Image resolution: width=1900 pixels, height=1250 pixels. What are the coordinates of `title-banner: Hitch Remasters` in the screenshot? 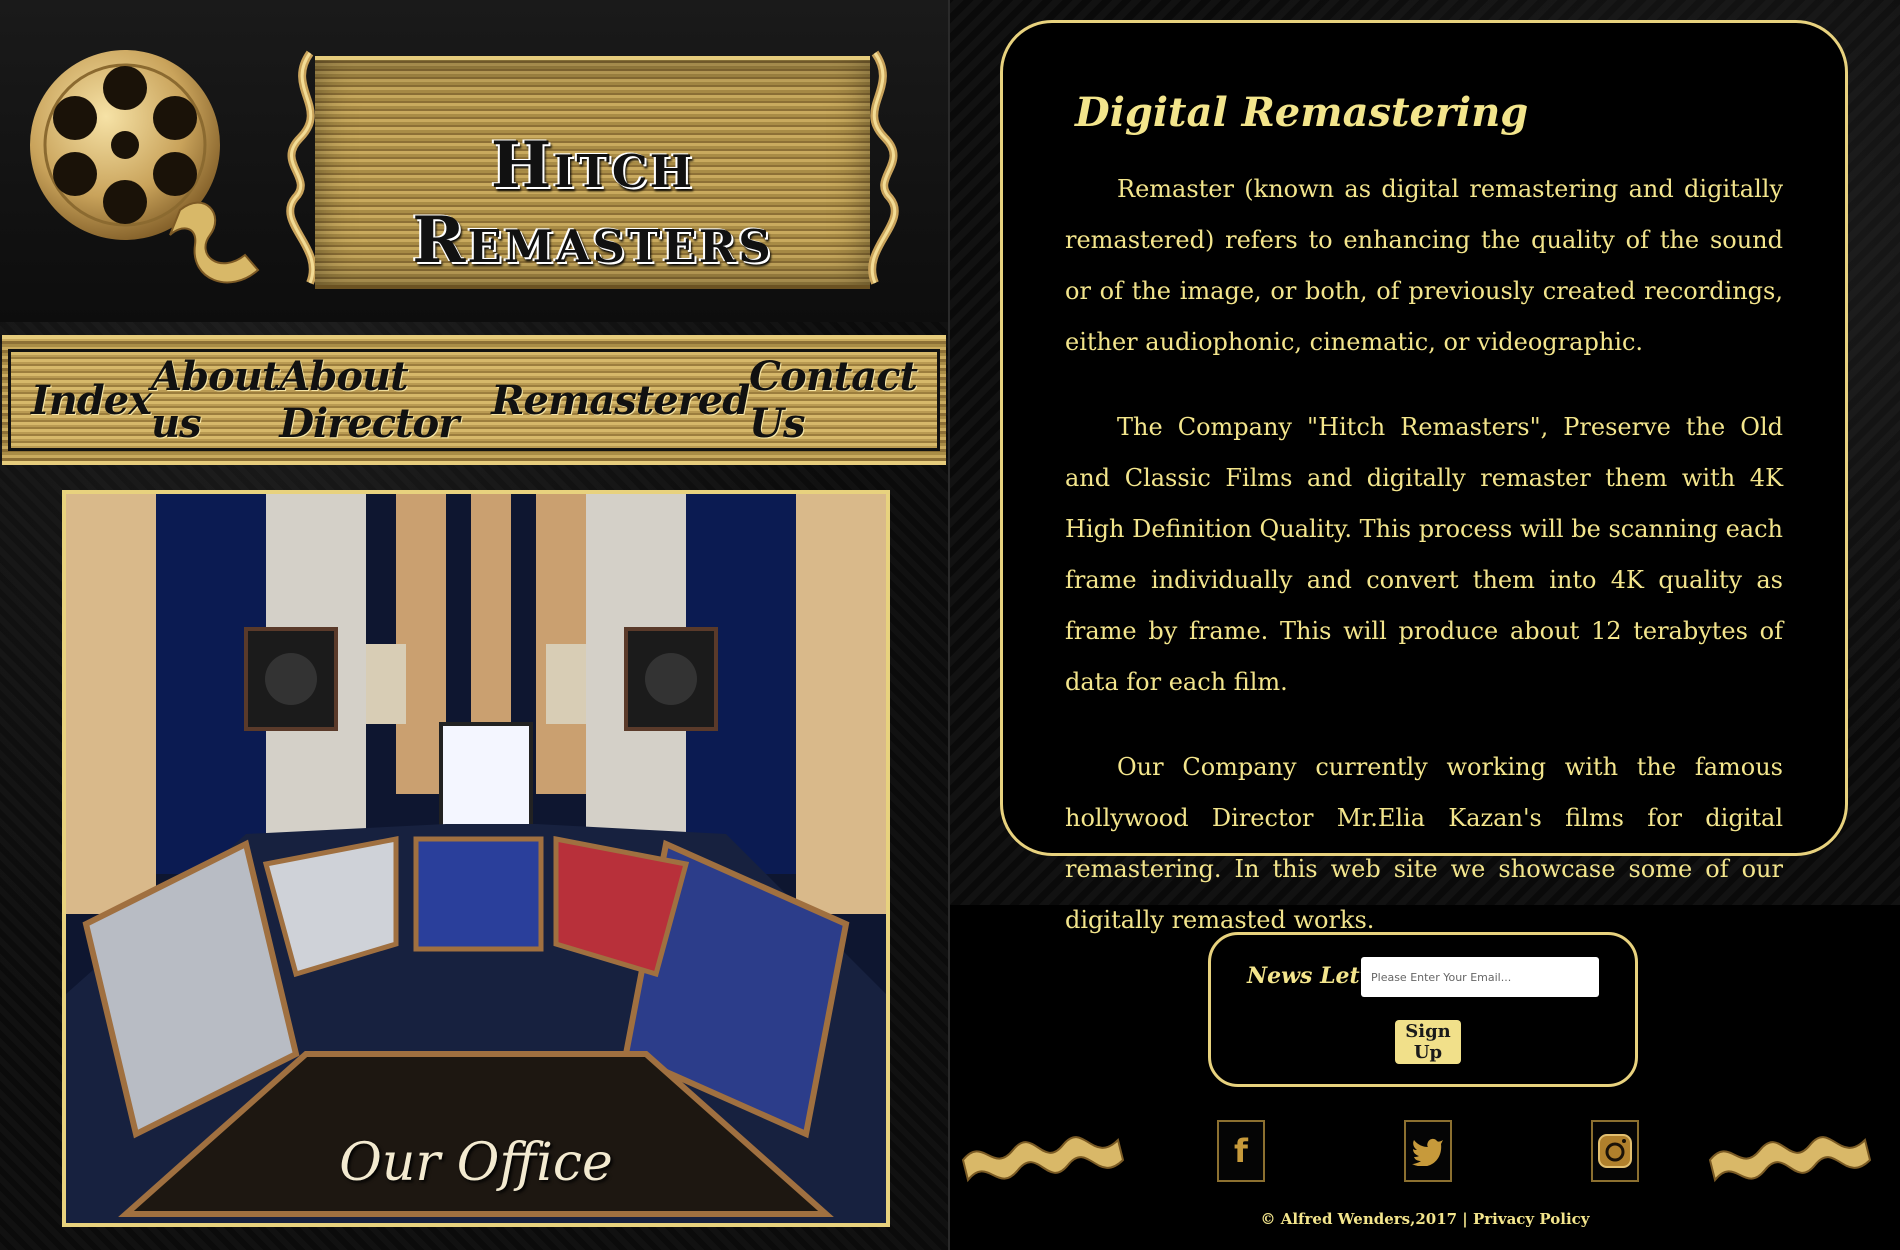 It's located at (592, 168).